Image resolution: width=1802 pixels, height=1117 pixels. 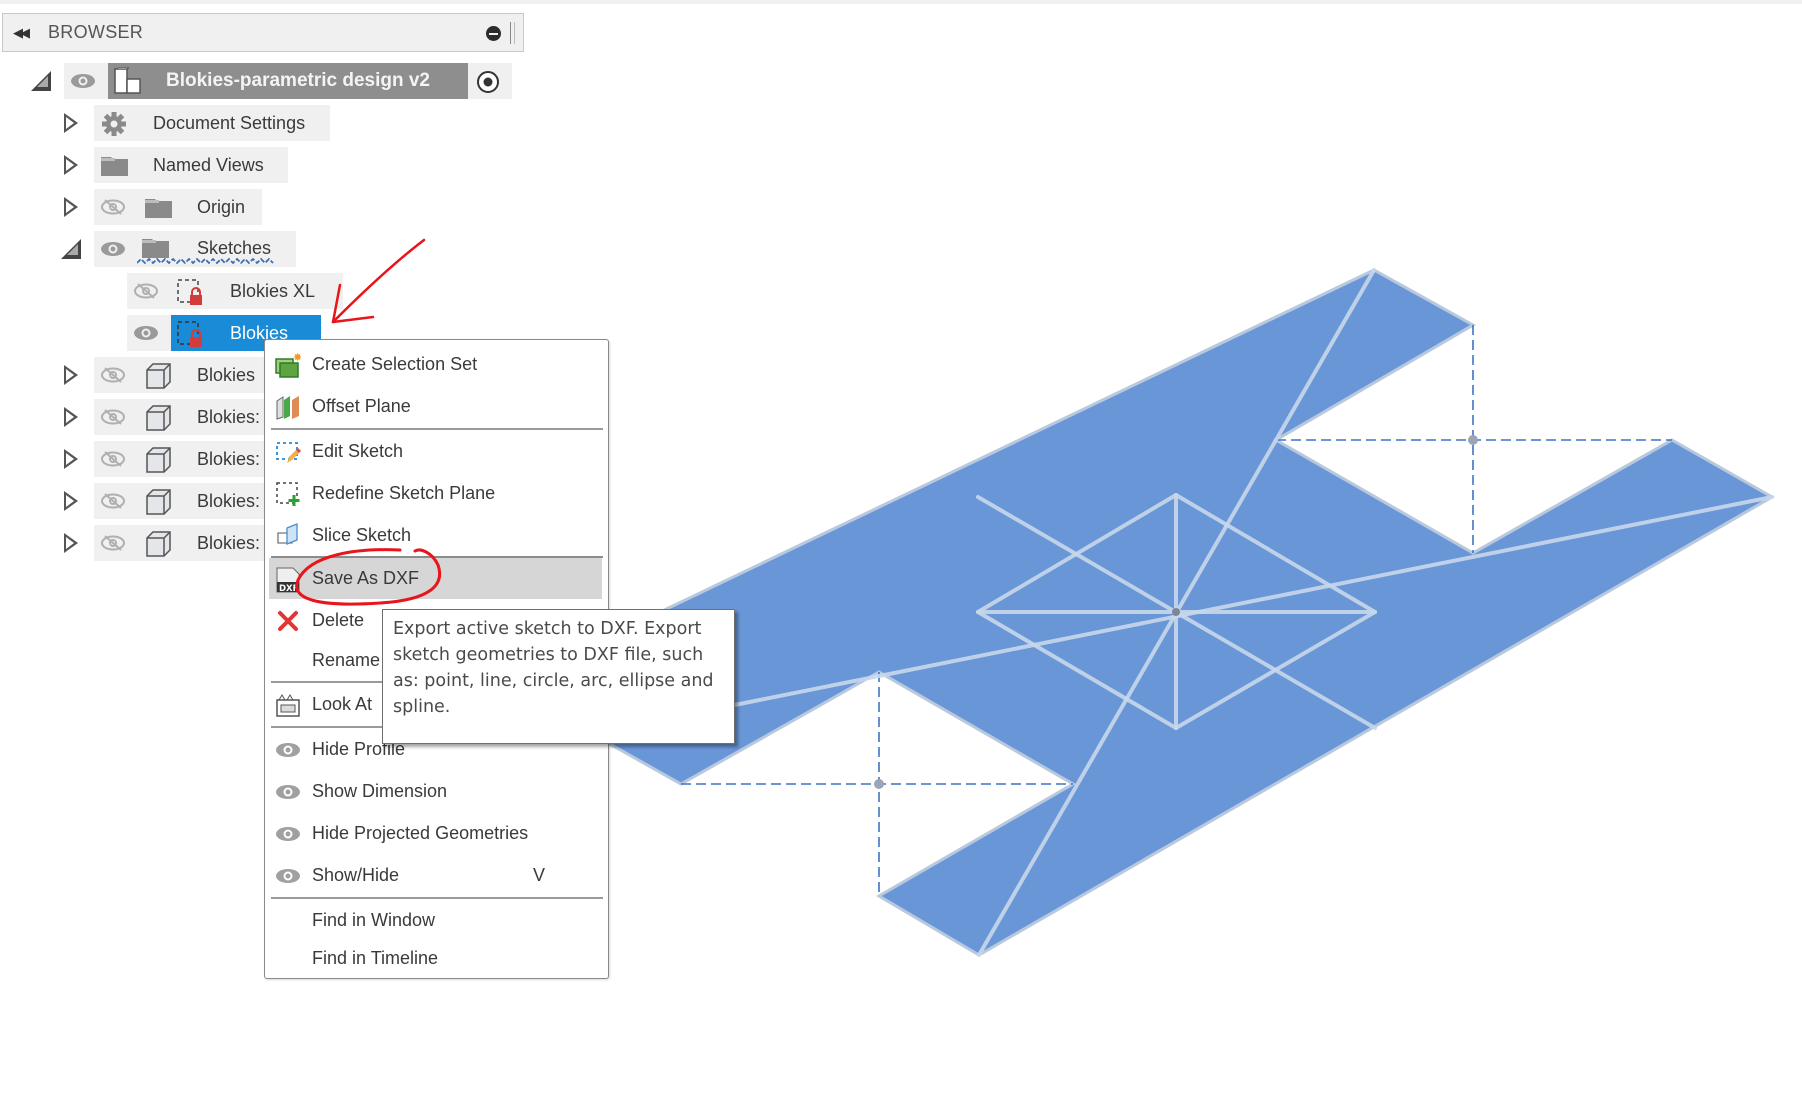 I want to click on tree-item-sketch-blokies-xl: Blokies XL, so click(x=172, y=291).